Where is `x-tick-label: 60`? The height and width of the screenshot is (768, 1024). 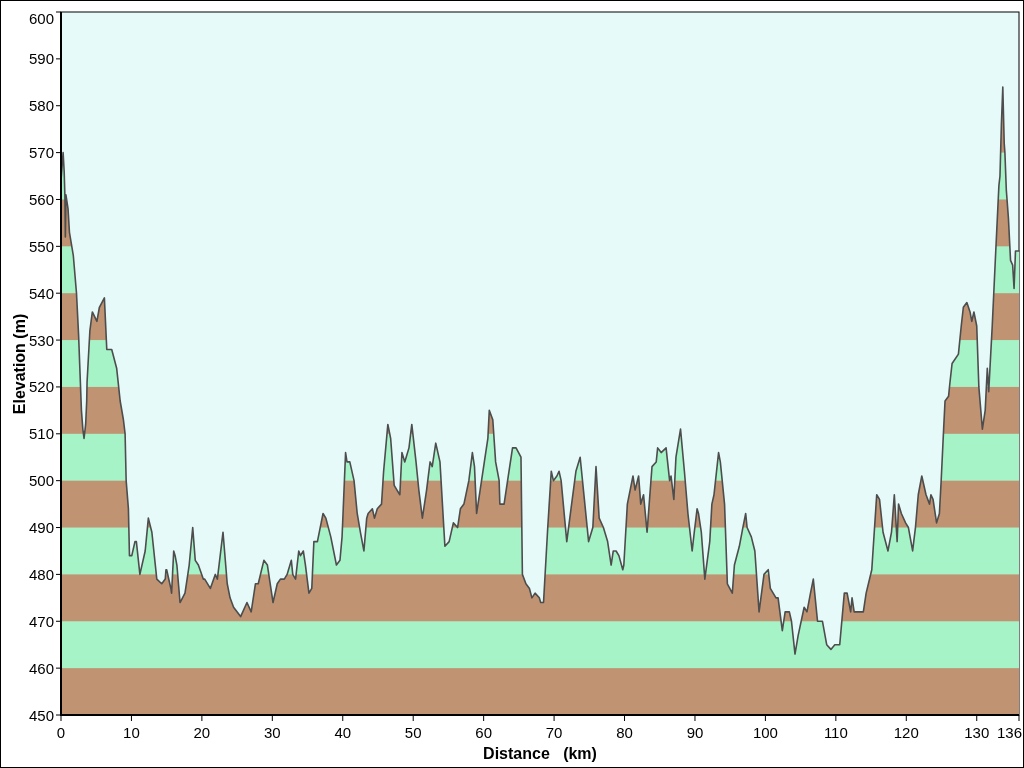 x-tick-label: 60 is located at coordinates (483, 732).